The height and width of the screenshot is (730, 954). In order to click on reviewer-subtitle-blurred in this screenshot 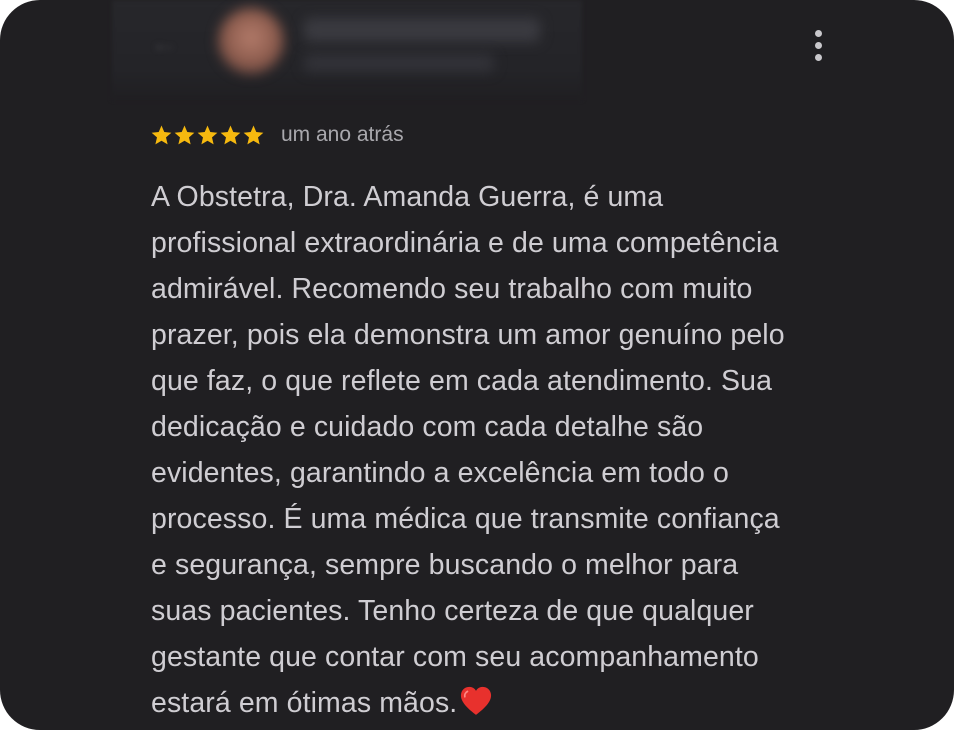, I will do `click(399, 63)`.